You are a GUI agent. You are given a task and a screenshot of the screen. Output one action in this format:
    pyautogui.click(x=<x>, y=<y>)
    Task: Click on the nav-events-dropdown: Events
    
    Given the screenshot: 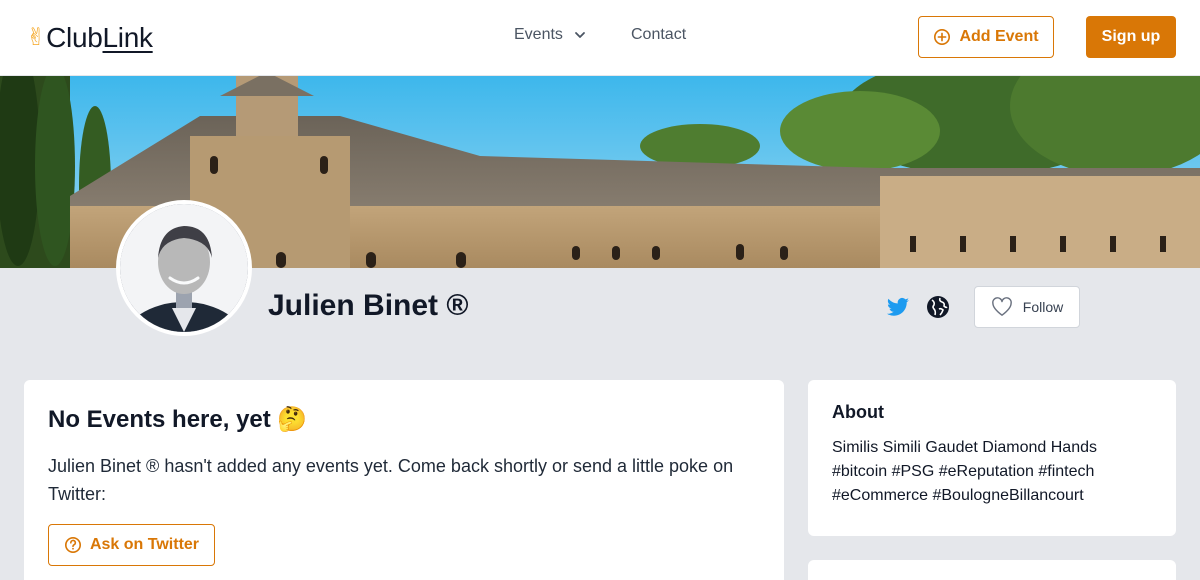 What is the action you would take?
    pyautogui.click(x=550, y=35)
    